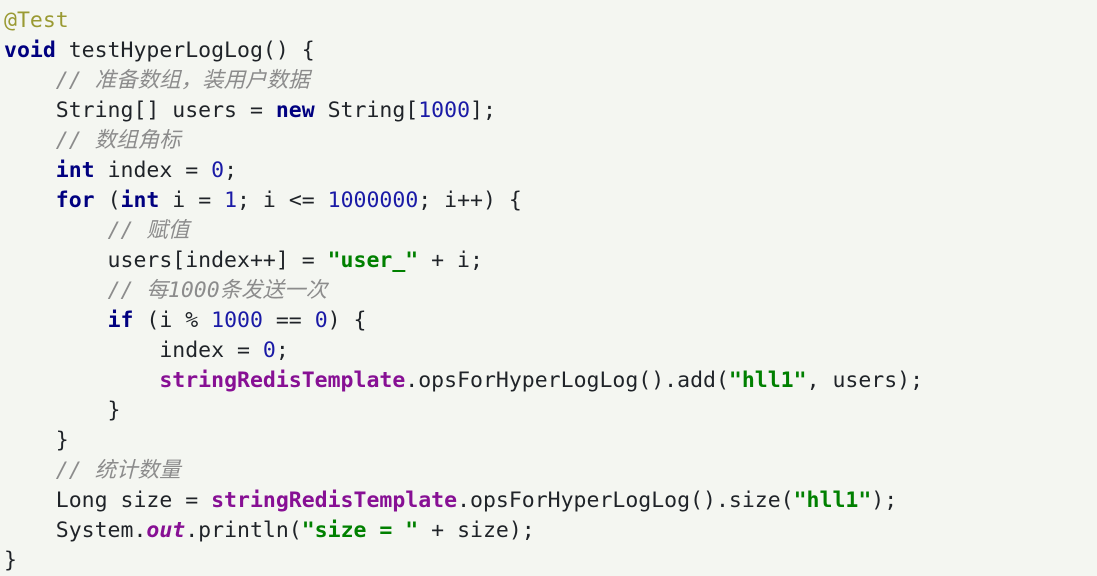 The image size is (1097, 576). I want to click on code-token-plain: .opsForHyperLogLog().add(, so click(567, 380).